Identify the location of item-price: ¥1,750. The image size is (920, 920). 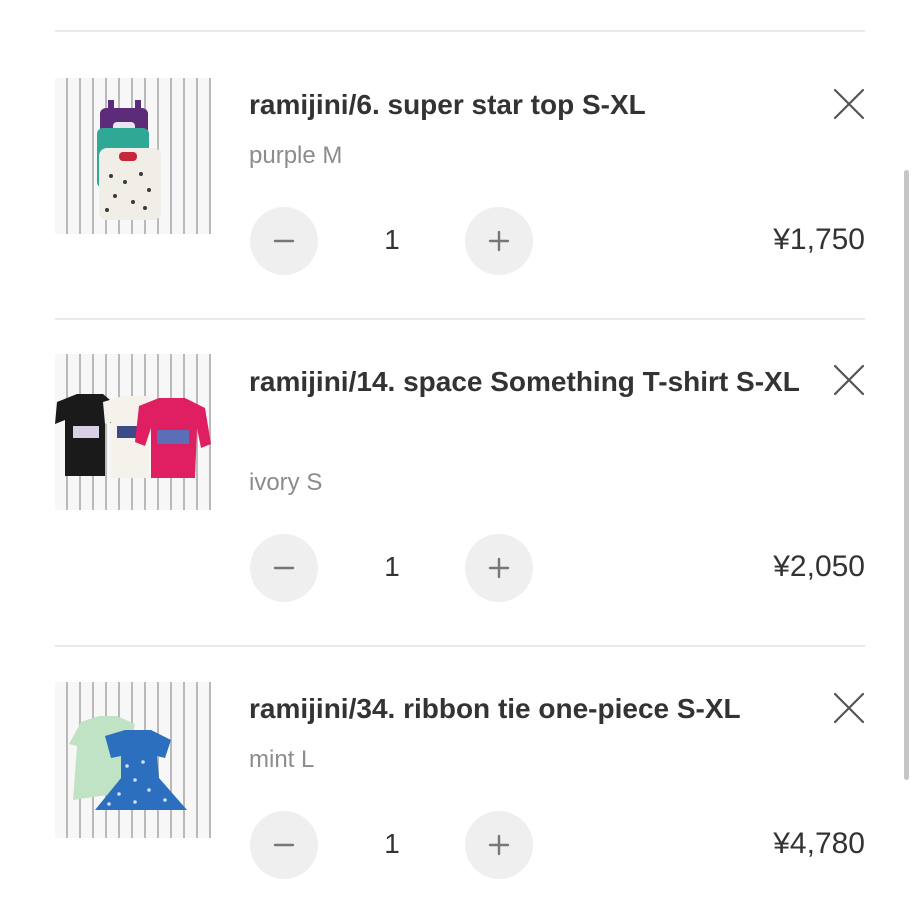
(819, 239).